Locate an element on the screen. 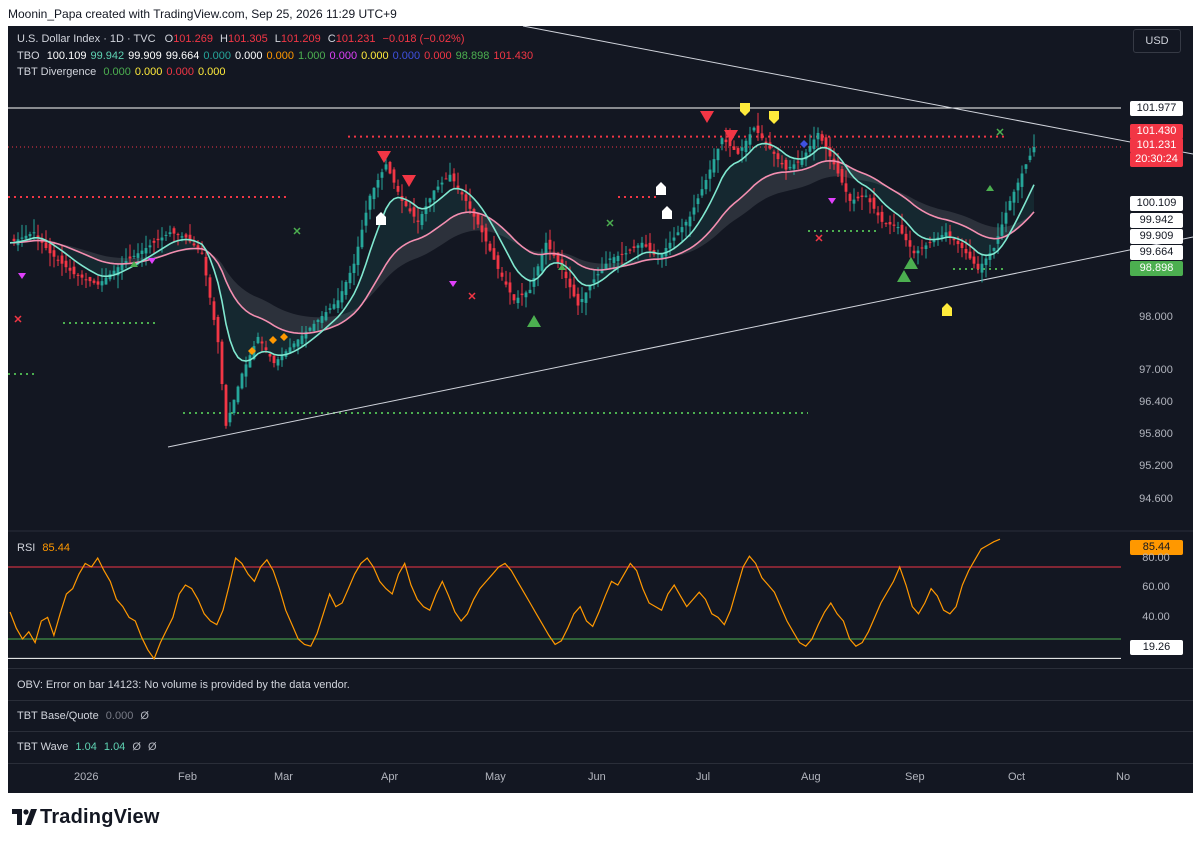  wave-value-1: 1.04 is located at coordinates (86, 747).